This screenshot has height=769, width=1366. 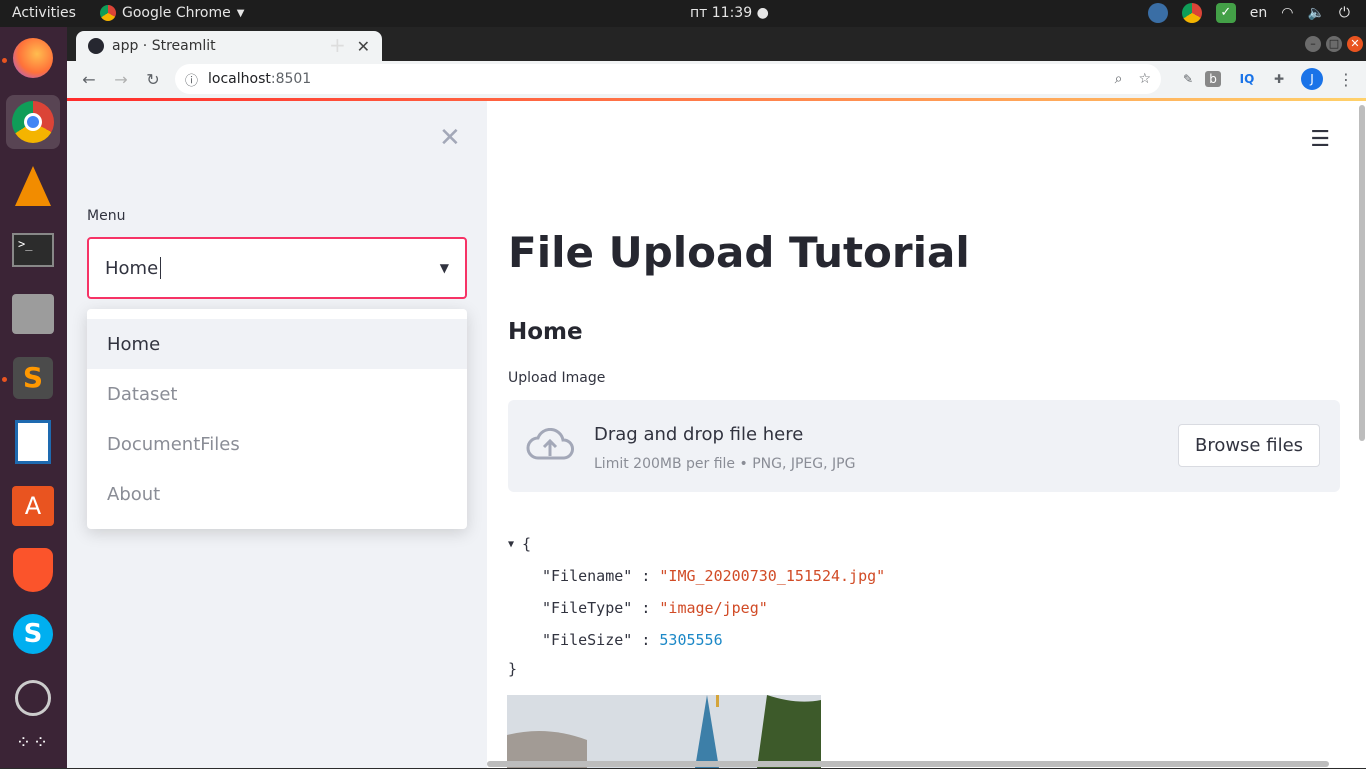 I want to click on system-tray: ✓ en ◠ 🔈 ⏻, so click(x=1248, y=13).